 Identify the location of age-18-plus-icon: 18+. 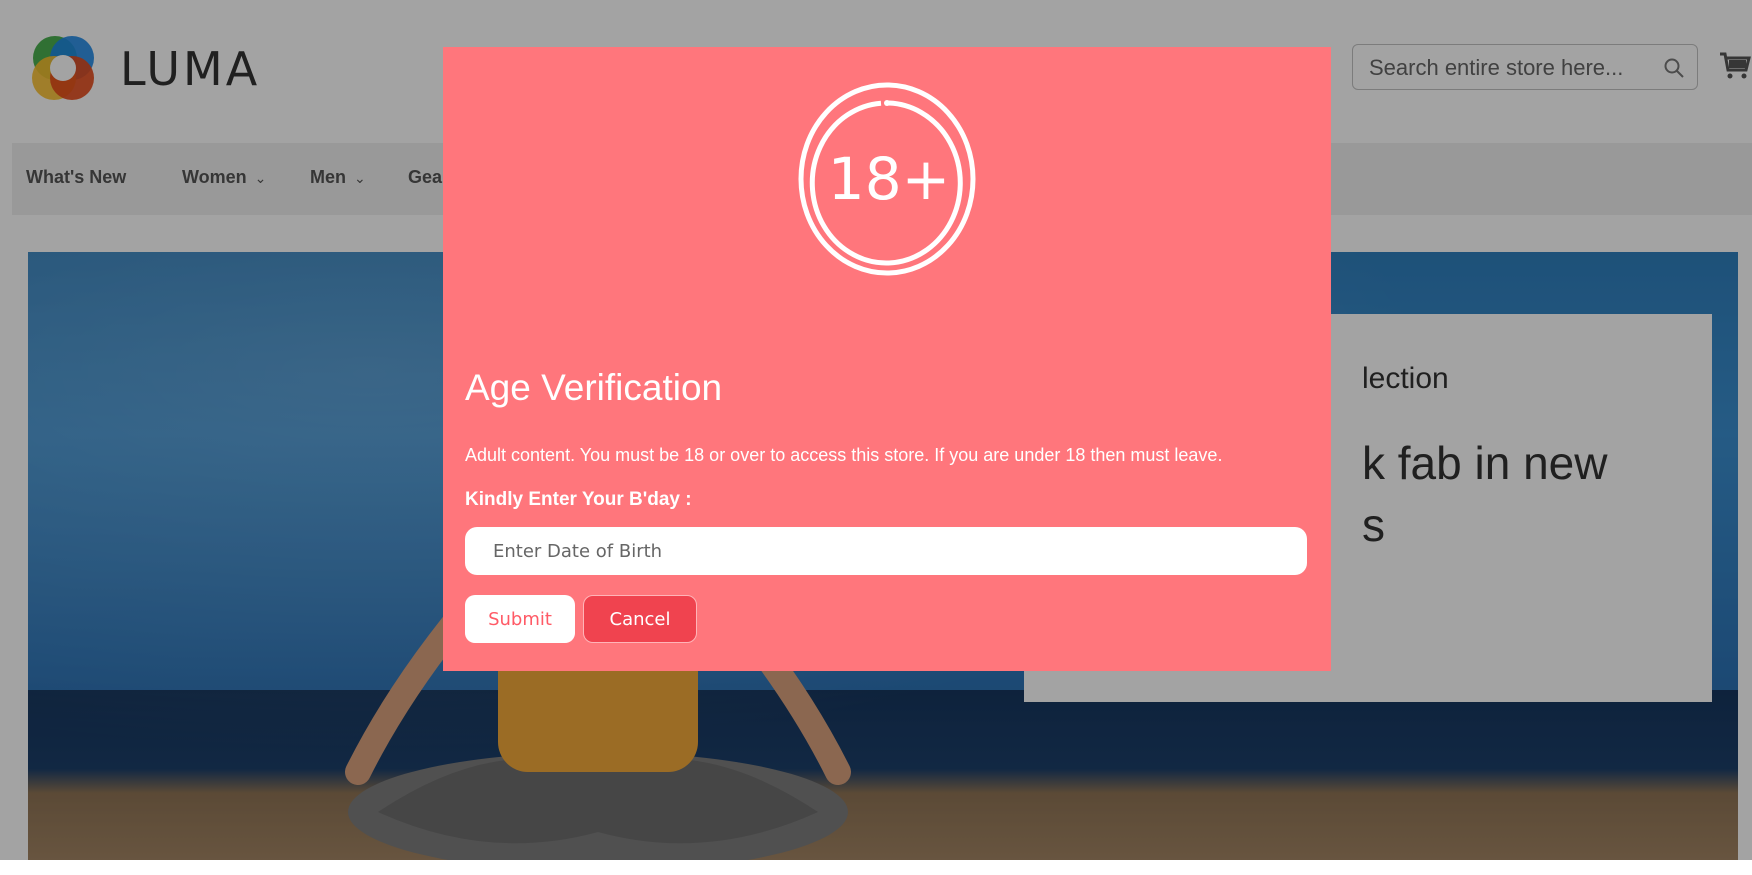
(887, 179).